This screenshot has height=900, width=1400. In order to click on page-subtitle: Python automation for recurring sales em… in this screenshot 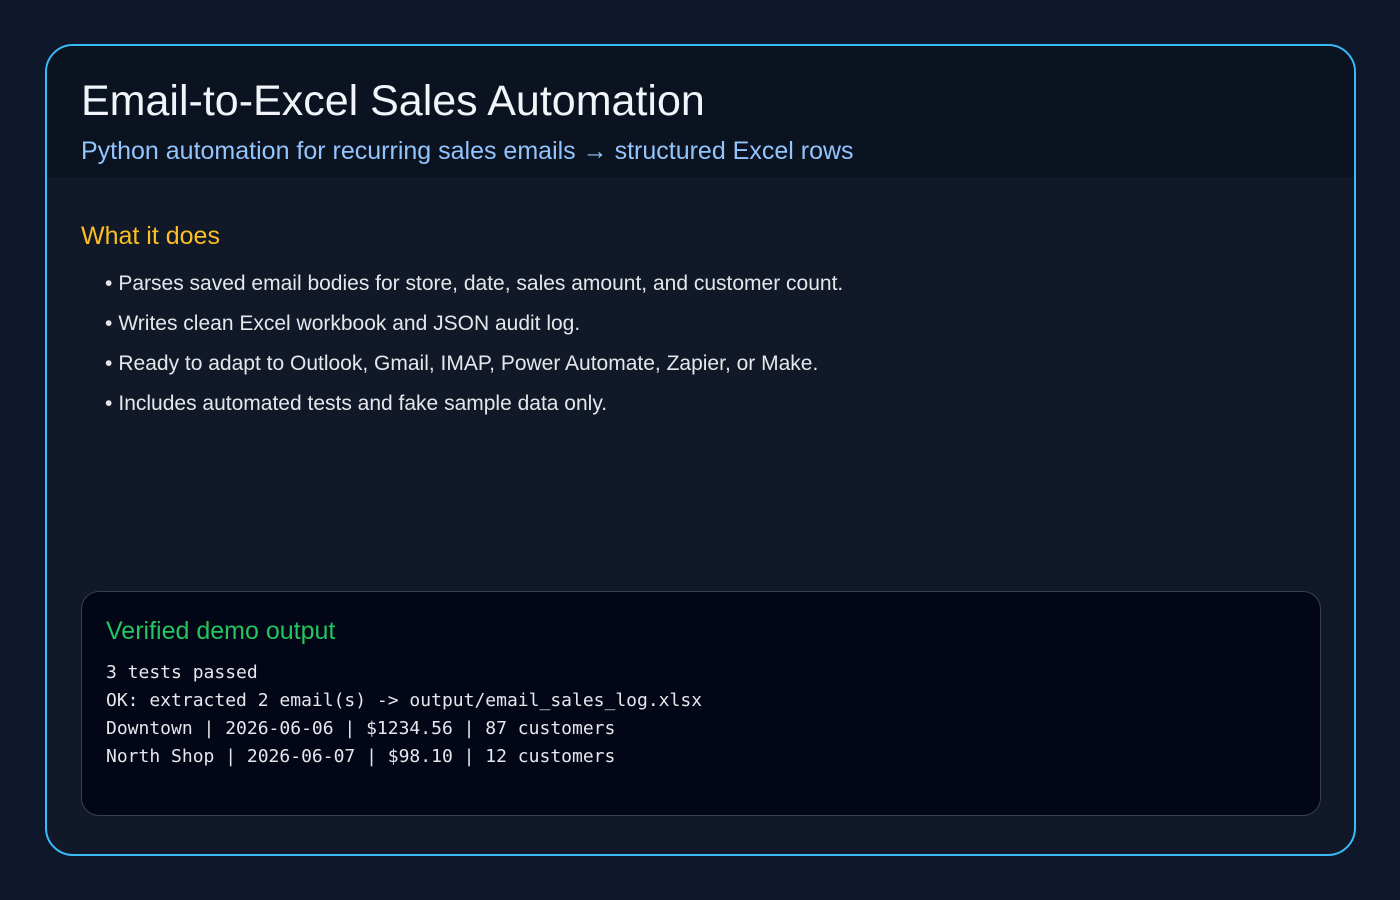, I will do `click(467, 151)`.